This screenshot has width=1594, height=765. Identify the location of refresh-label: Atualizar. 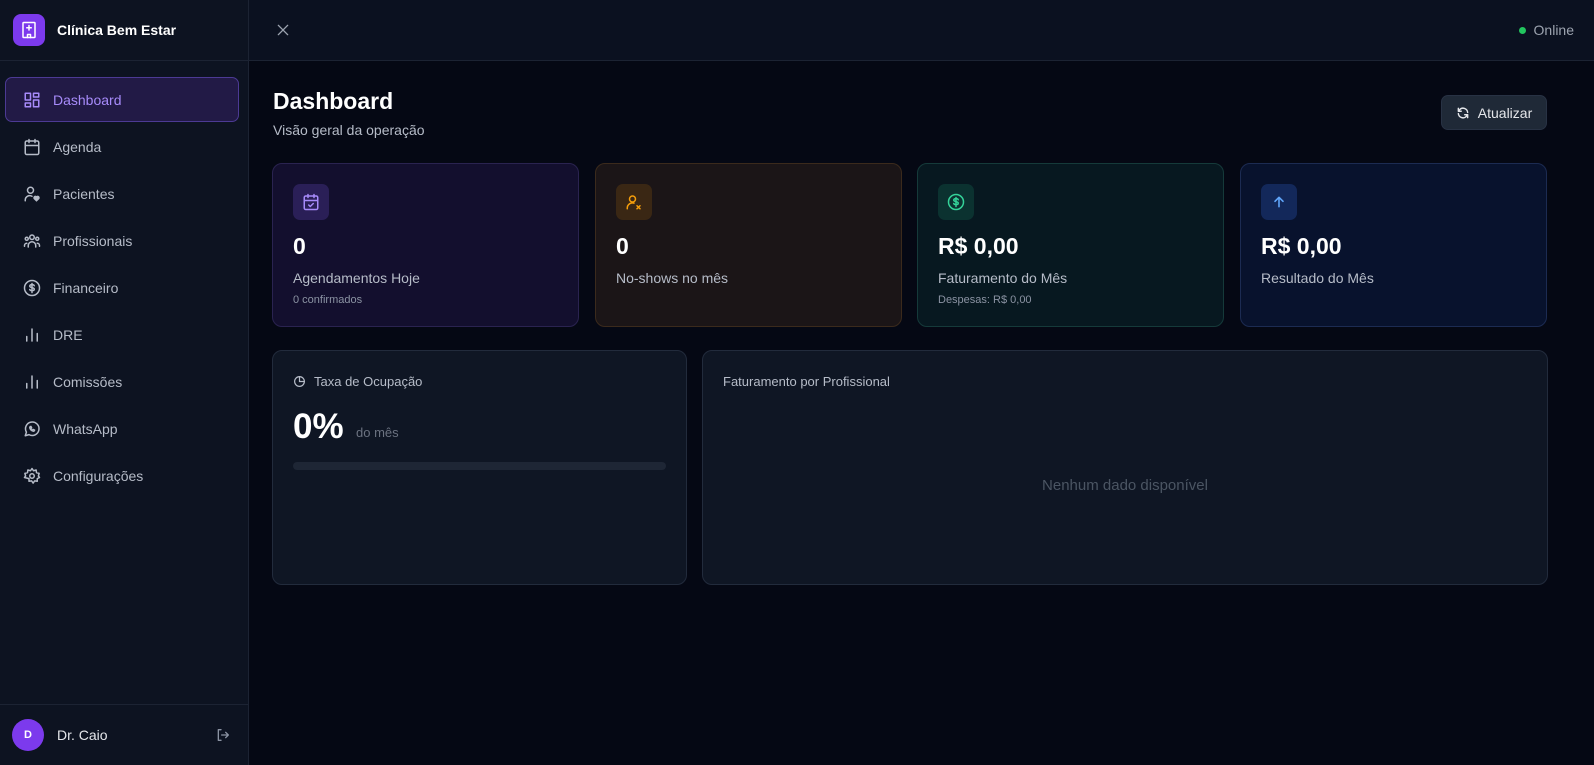
(1505, 112).